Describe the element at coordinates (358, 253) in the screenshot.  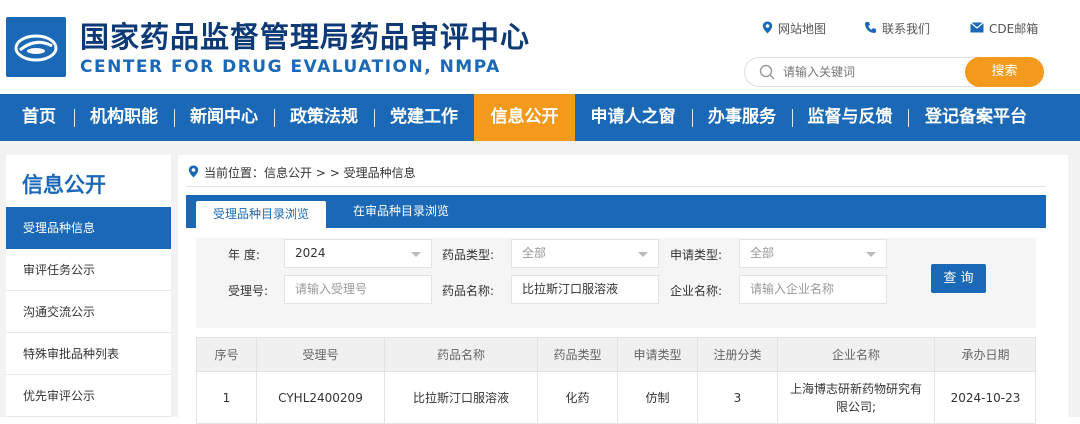
I see `year-select: 2024` at that location.